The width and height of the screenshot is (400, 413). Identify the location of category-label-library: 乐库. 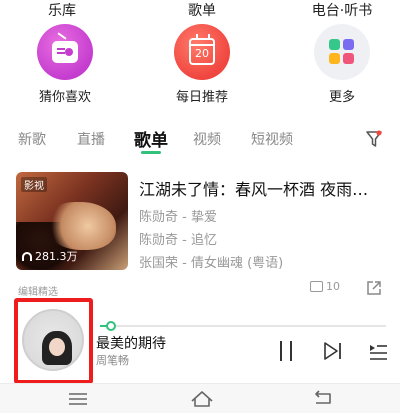
(62, 10).